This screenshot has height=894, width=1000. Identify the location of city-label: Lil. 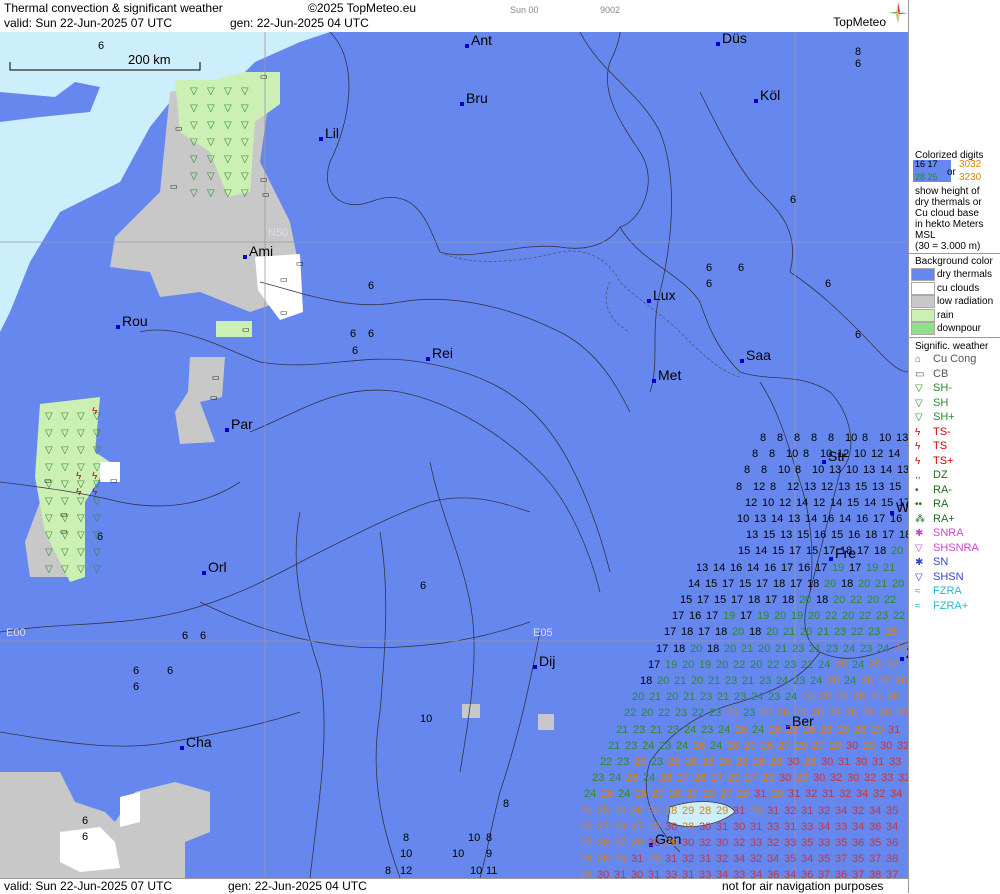
(329, 133).